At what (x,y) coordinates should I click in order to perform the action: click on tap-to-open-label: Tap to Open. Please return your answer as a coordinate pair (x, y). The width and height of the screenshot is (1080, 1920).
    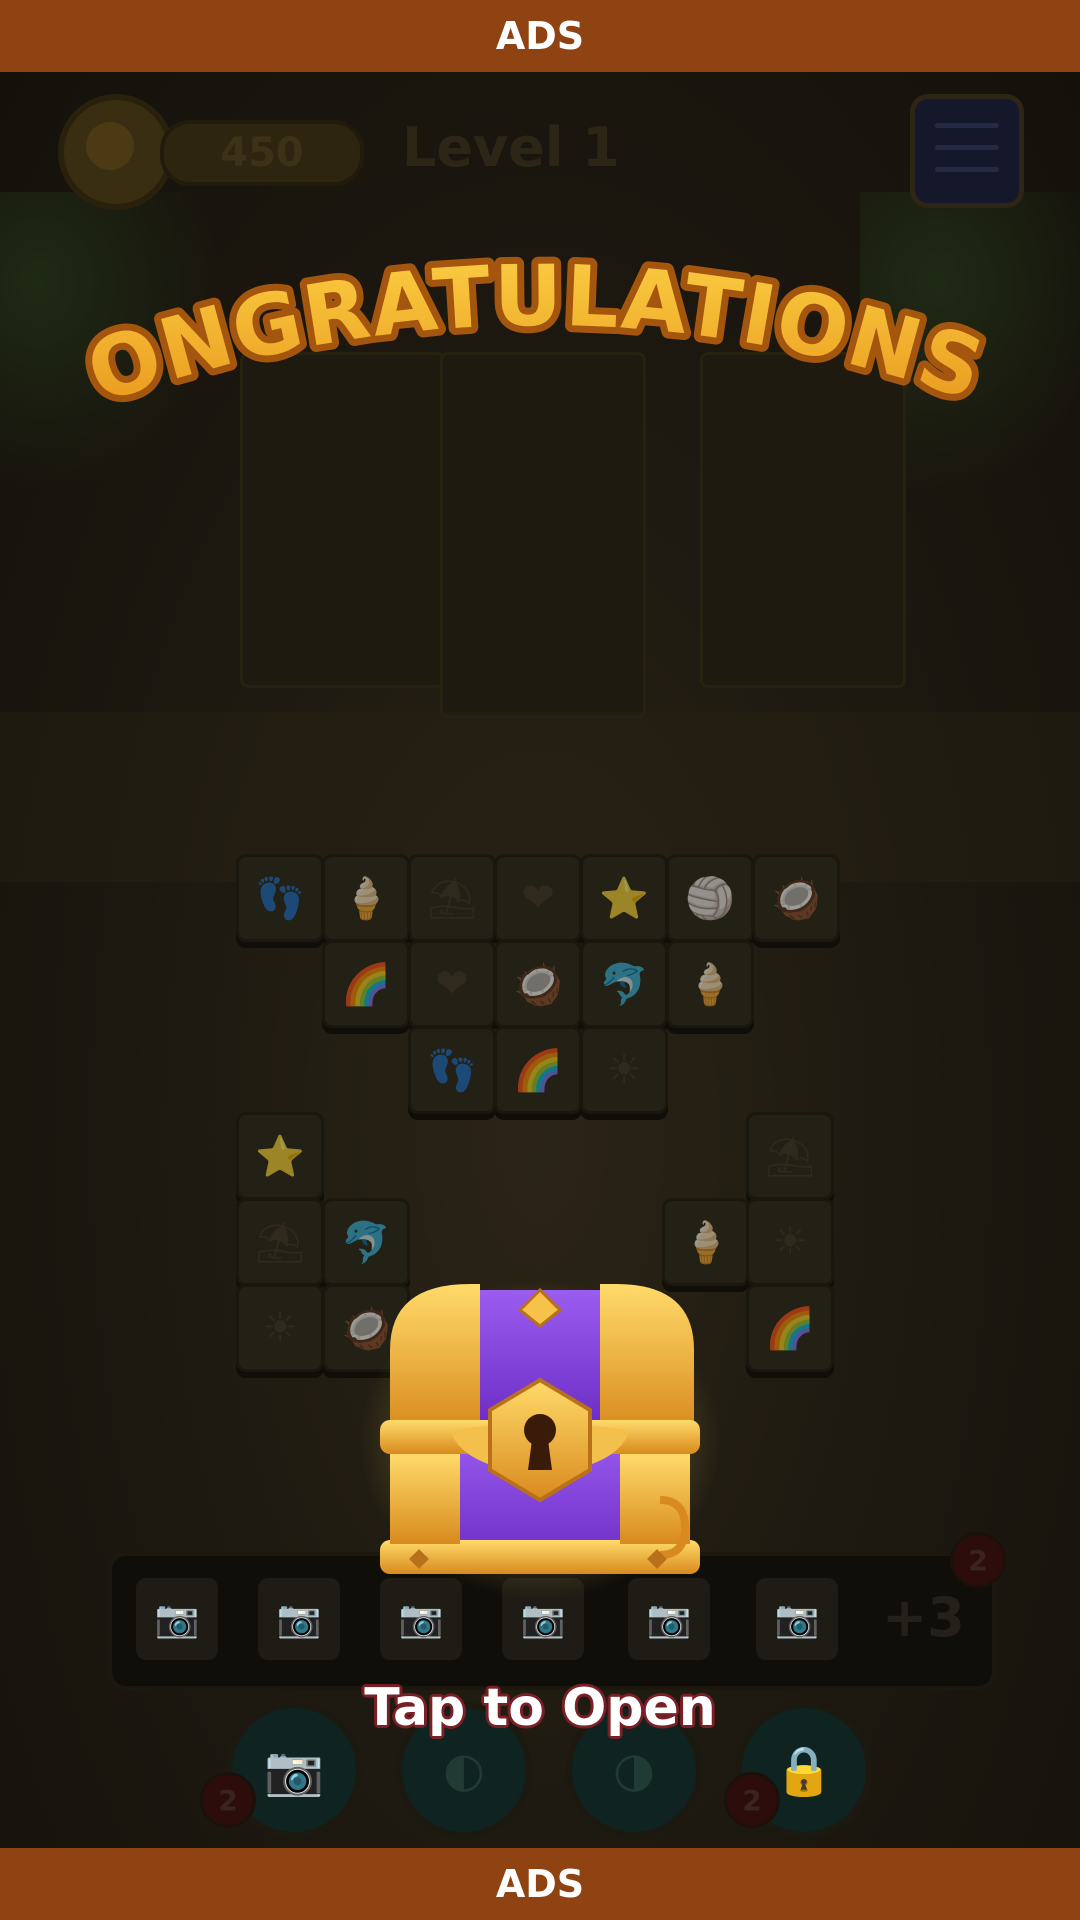
    Looking at the image, I should click on (540, 1708).